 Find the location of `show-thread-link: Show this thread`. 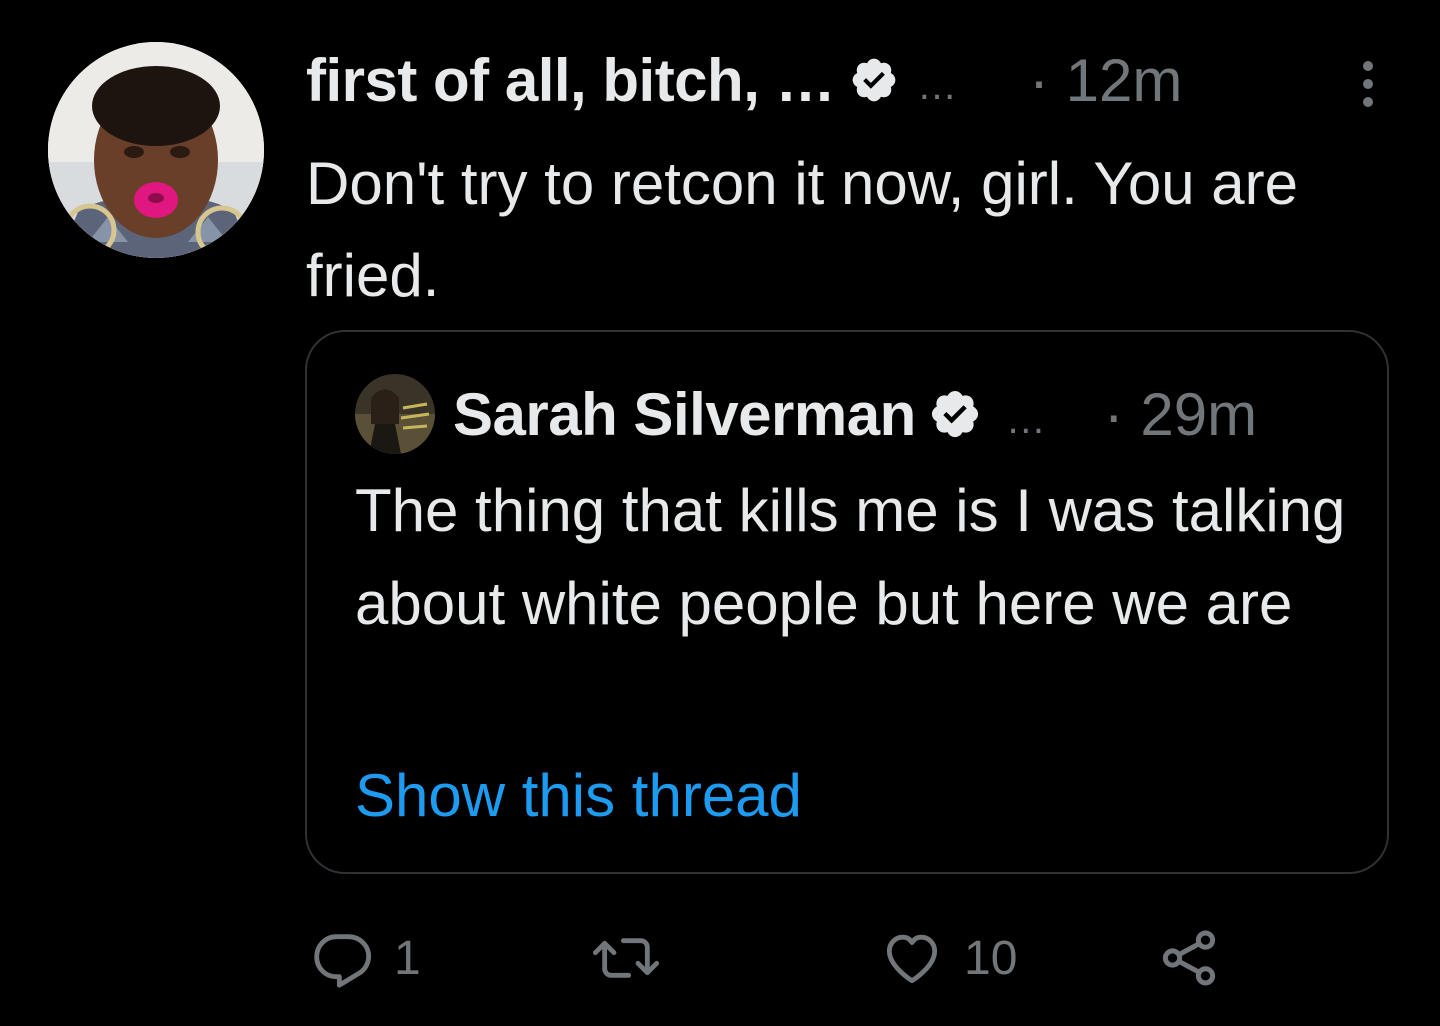

show-thread-link: Show this thread is located at coordinates (578, 796).